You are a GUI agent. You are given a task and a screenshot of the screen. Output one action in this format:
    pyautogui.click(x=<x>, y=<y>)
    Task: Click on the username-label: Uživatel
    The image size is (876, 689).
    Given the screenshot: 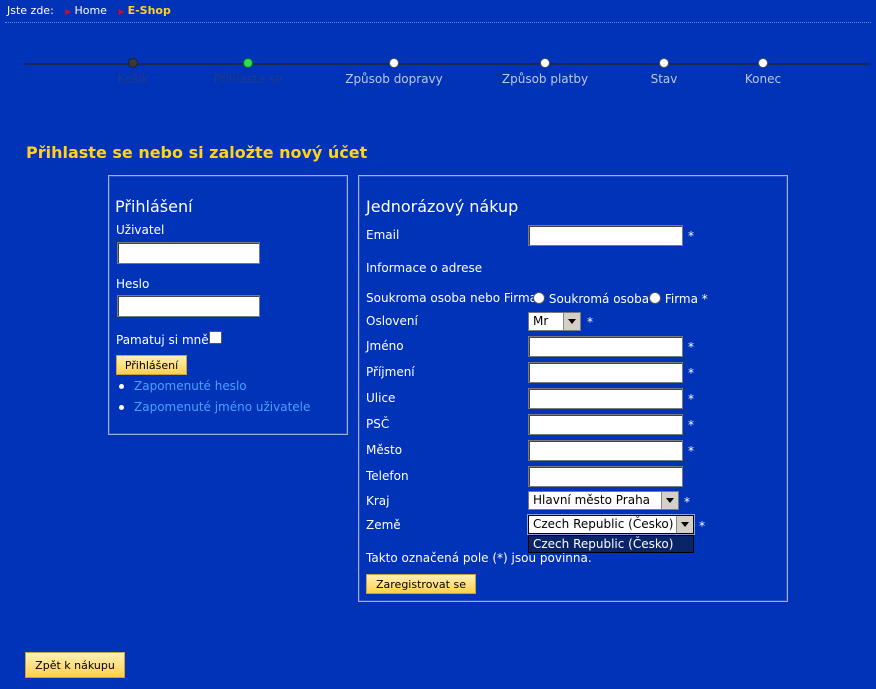 What is the action you would take?
    pyautogui.click(x=140, y=230)
    